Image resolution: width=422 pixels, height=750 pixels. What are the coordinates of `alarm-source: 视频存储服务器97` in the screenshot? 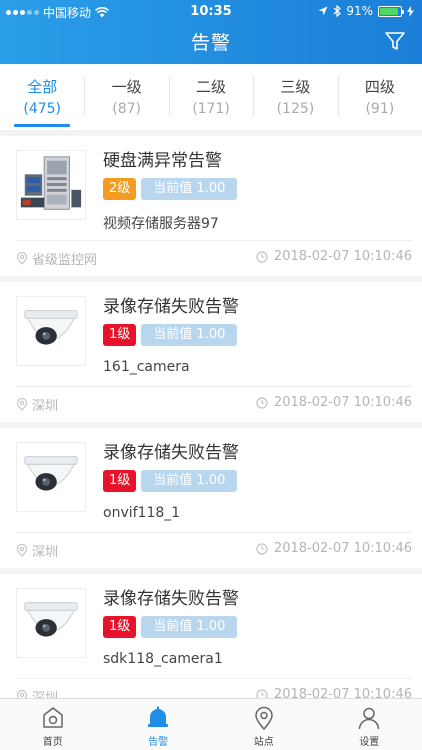 It's located at (161, 224).